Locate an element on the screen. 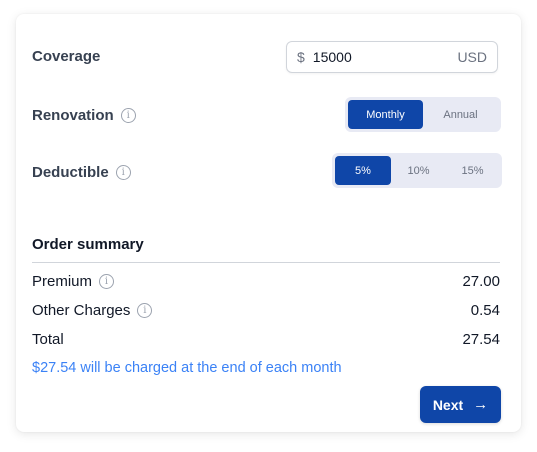  next-button: Next → is located at coordinates (460, 404).